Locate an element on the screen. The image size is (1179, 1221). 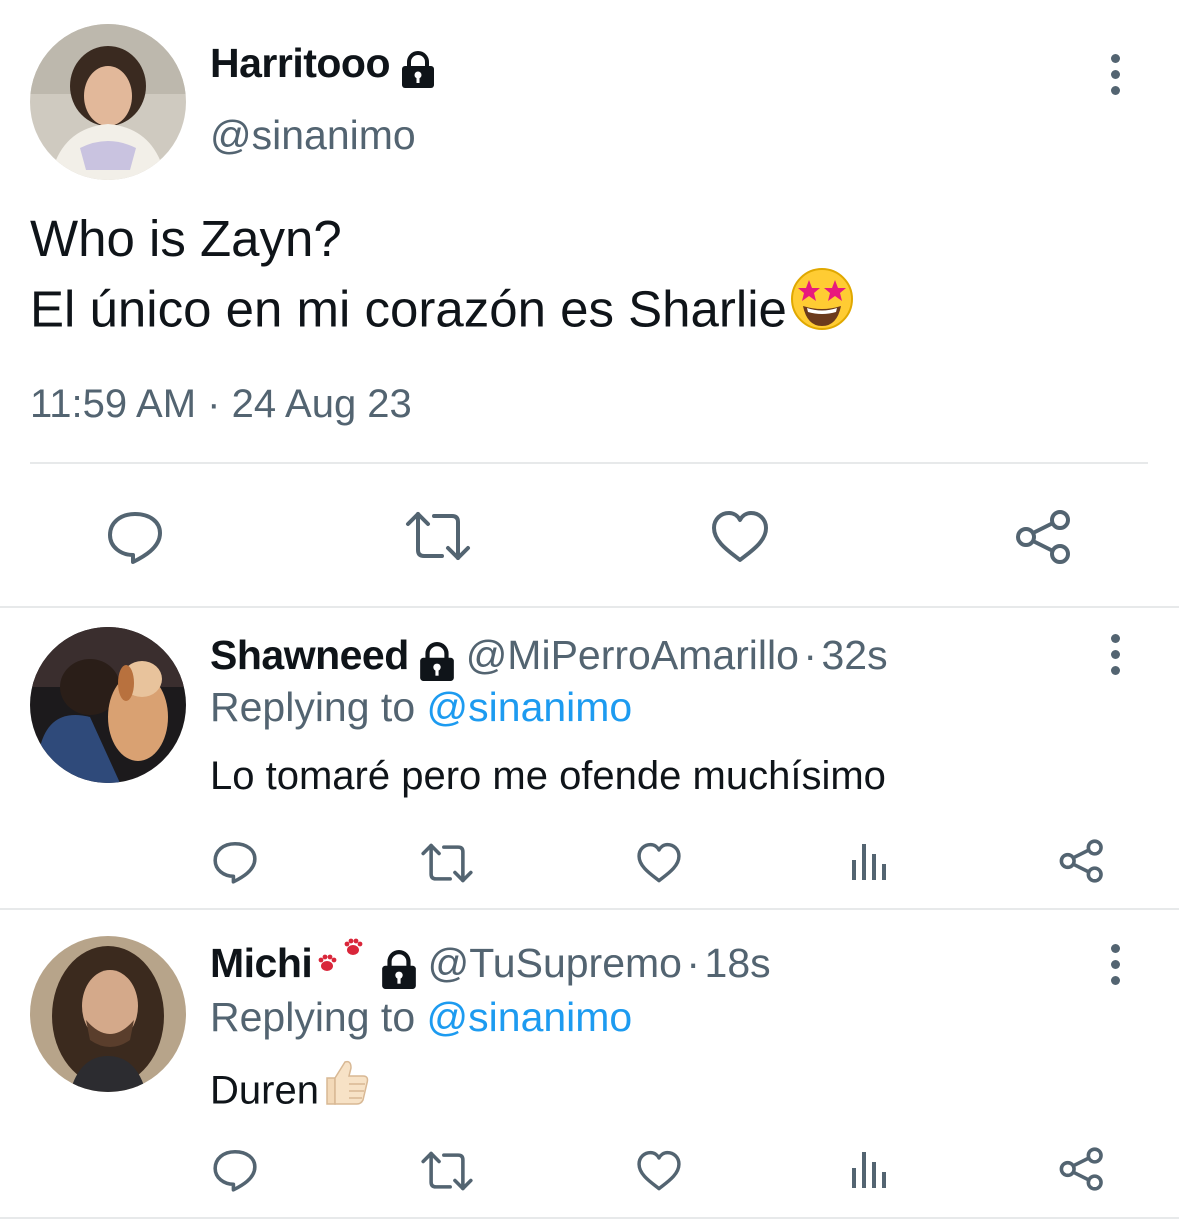
display-name: Shawneed is located at coordinates (309, 655).